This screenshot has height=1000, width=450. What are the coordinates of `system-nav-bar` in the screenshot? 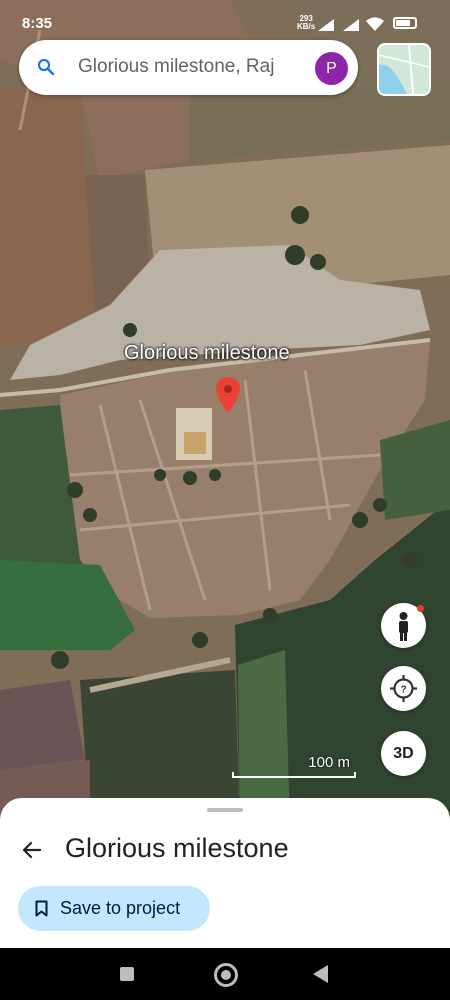 It's located at (225, 974).